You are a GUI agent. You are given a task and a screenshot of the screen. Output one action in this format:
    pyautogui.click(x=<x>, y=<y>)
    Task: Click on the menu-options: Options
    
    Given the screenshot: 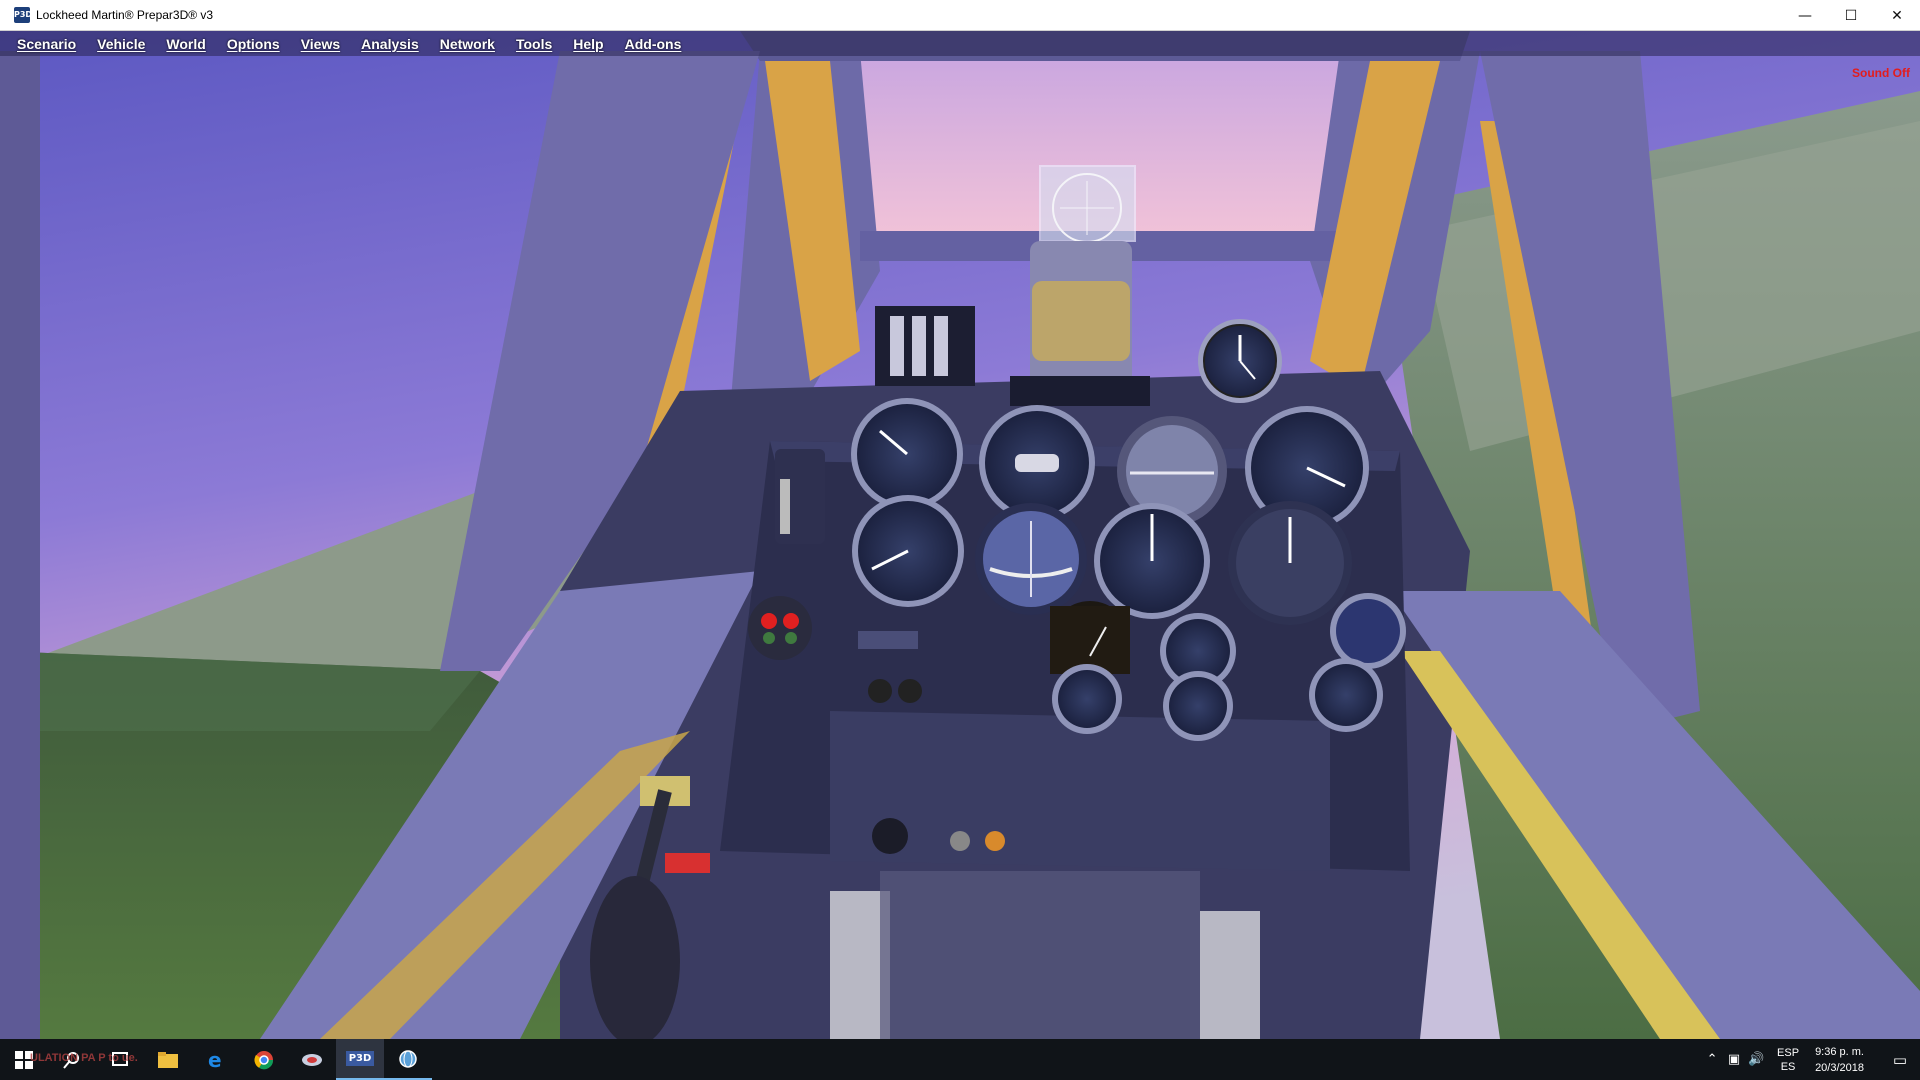 What is the action you would take?
    pyautogui.click(x=253, y=44)
    